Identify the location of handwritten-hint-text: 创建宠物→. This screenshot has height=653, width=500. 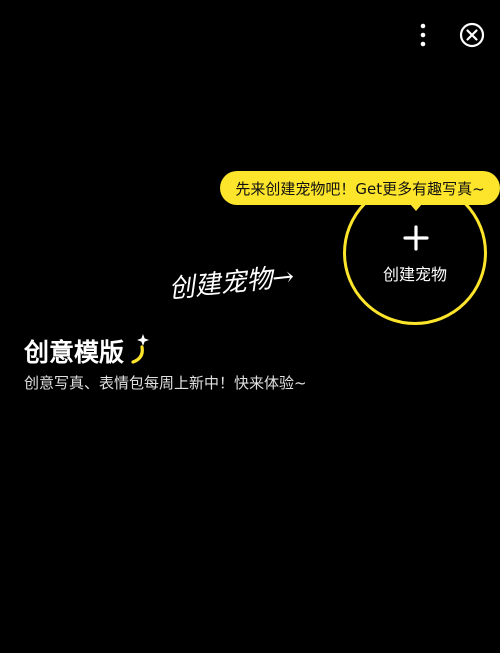
(231, 282).